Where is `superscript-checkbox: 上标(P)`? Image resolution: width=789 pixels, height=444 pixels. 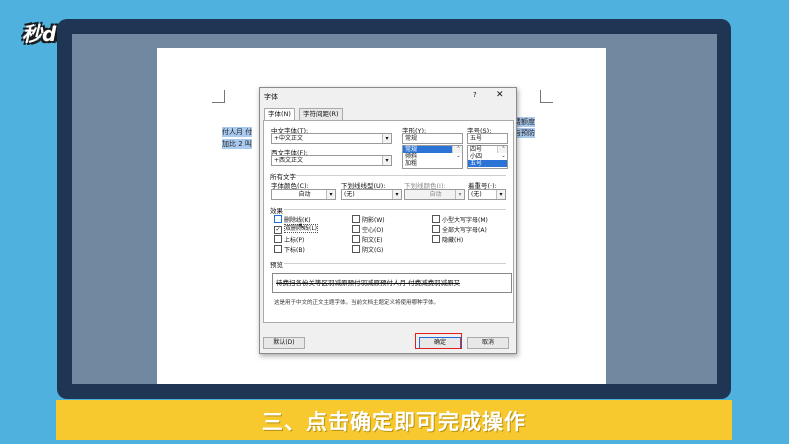 superscript-checkbox: 上标(P) is located at coordinates (289, 240).